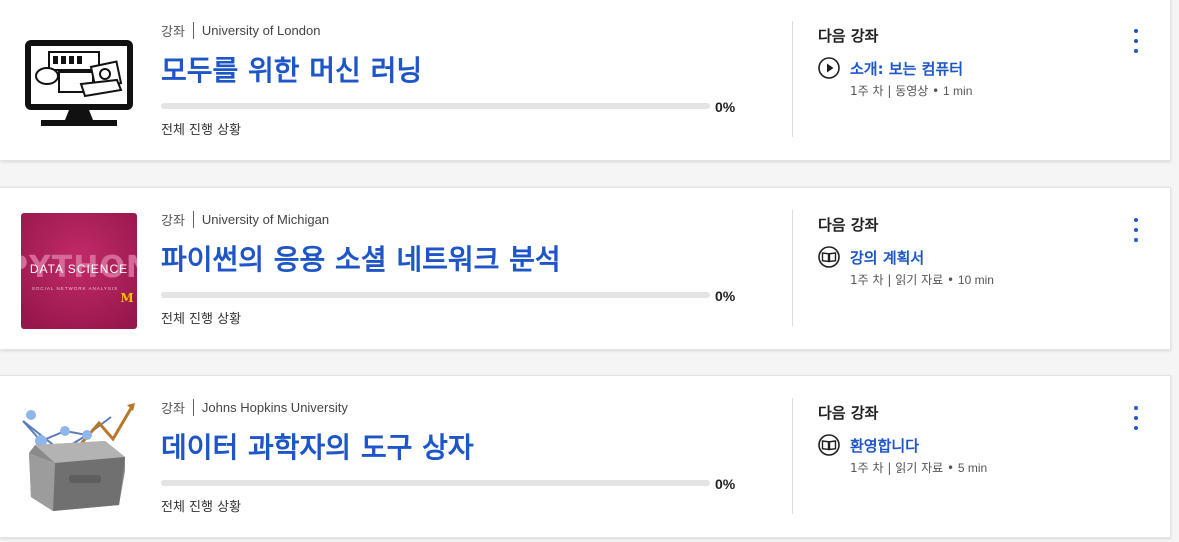 The width and height of the screenshot is (1179, 542). I want to click on lesson-duration: 10 min, so click(975, 280).